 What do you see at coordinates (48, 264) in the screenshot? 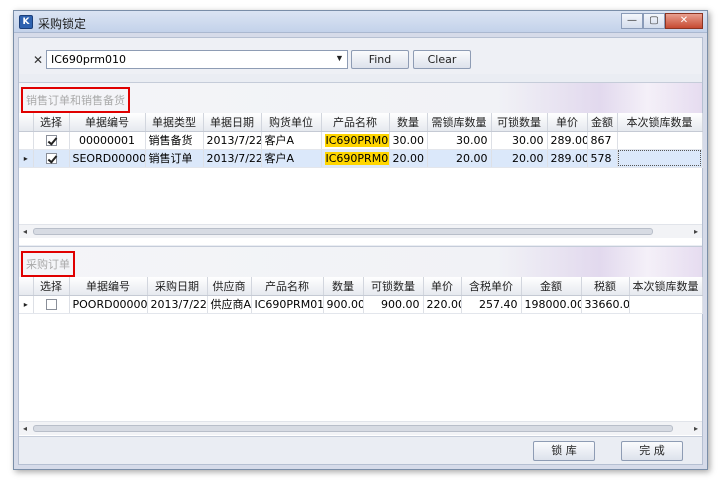
I see `purchase-section-label: 采购订单` at bounding box center [48, 264].